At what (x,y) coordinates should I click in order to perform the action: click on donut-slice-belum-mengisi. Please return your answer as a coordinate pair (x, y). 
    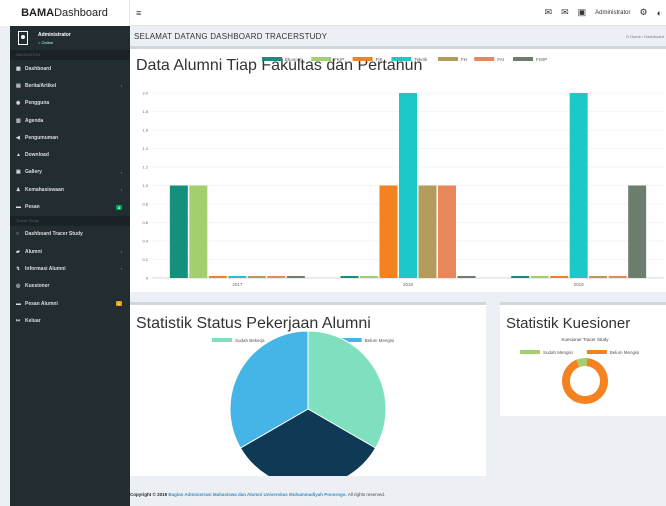
    Looking at the image, I should click on (585, 381).